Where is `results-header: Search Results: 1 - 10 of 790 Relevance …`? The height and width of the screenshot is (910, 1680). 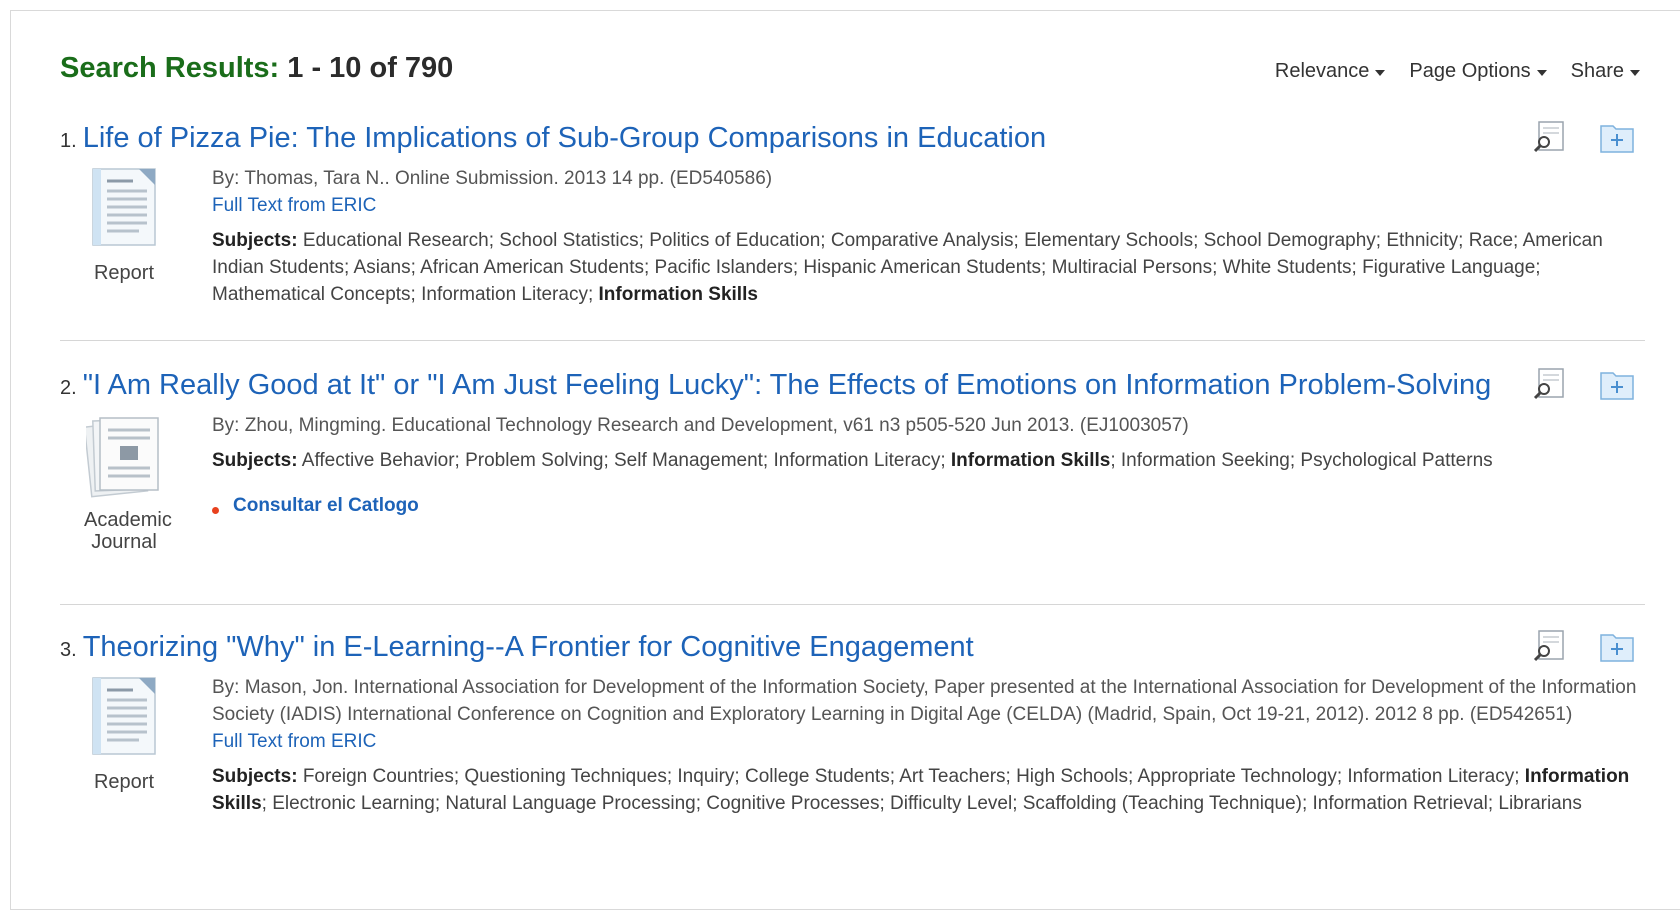
results-header: Search Results: 1 - 10 of 790 Relevance … is located at coordinates (850, 70).